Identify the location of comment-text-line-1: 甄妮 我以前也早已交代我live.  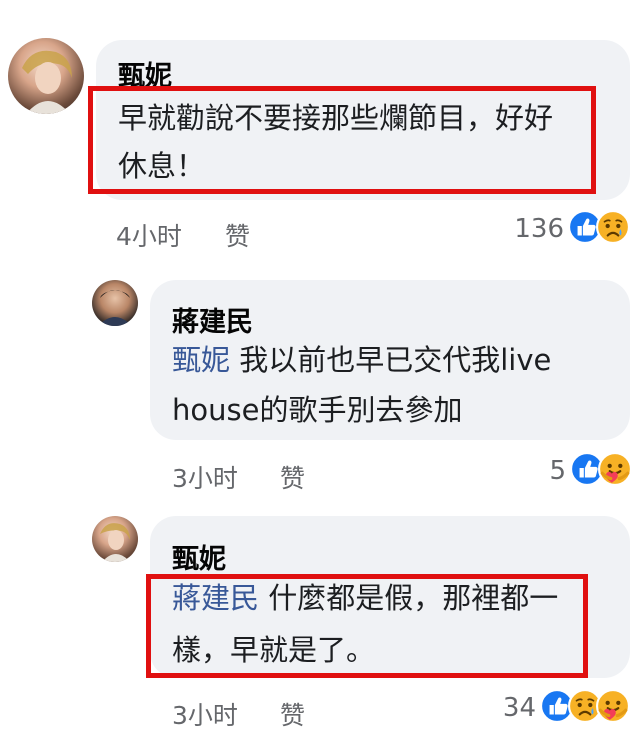
(361, 360).